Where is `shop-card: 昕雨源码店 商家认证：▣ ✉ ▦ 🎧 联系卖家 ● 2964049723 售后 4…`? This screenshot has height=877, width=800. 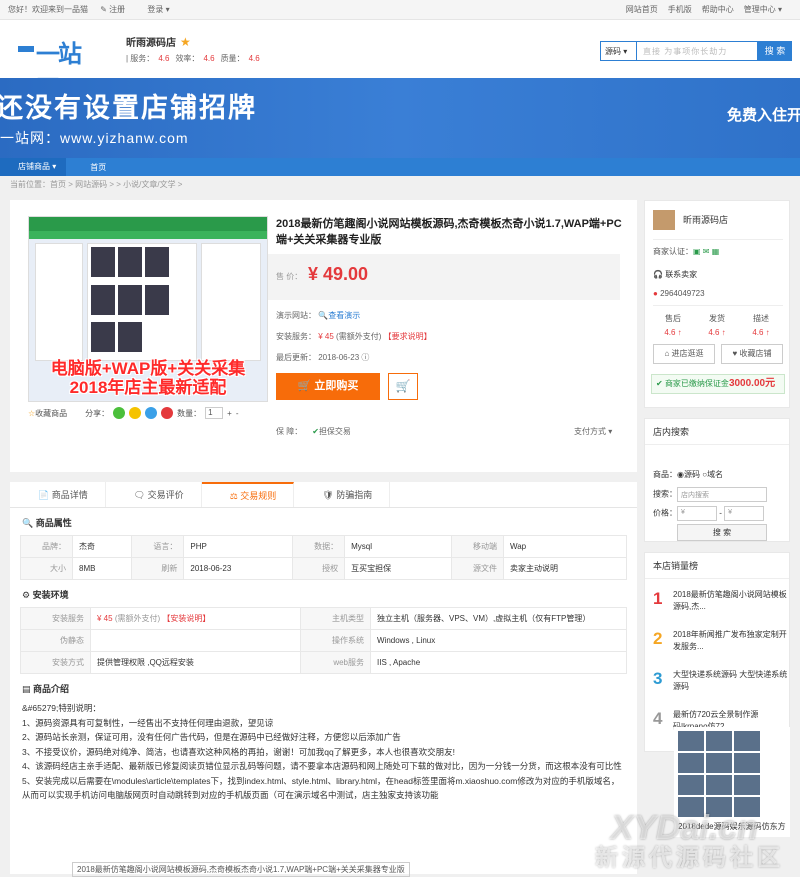
shop-card: 昕雨源码店 商家认证：▣ ✉ ▦ 🎧 联系卖家 ● 2964049723 售后 4… is located at coordinates (717, 304).